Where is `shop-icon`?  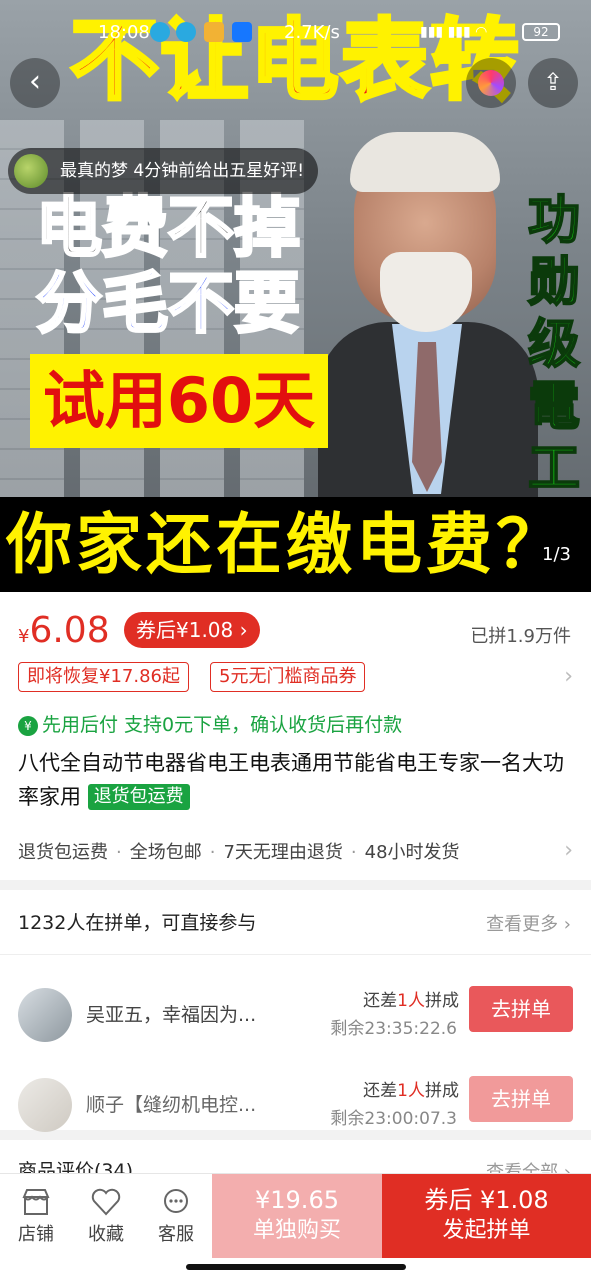 shop-icon is located at coordinates (36, 1202).